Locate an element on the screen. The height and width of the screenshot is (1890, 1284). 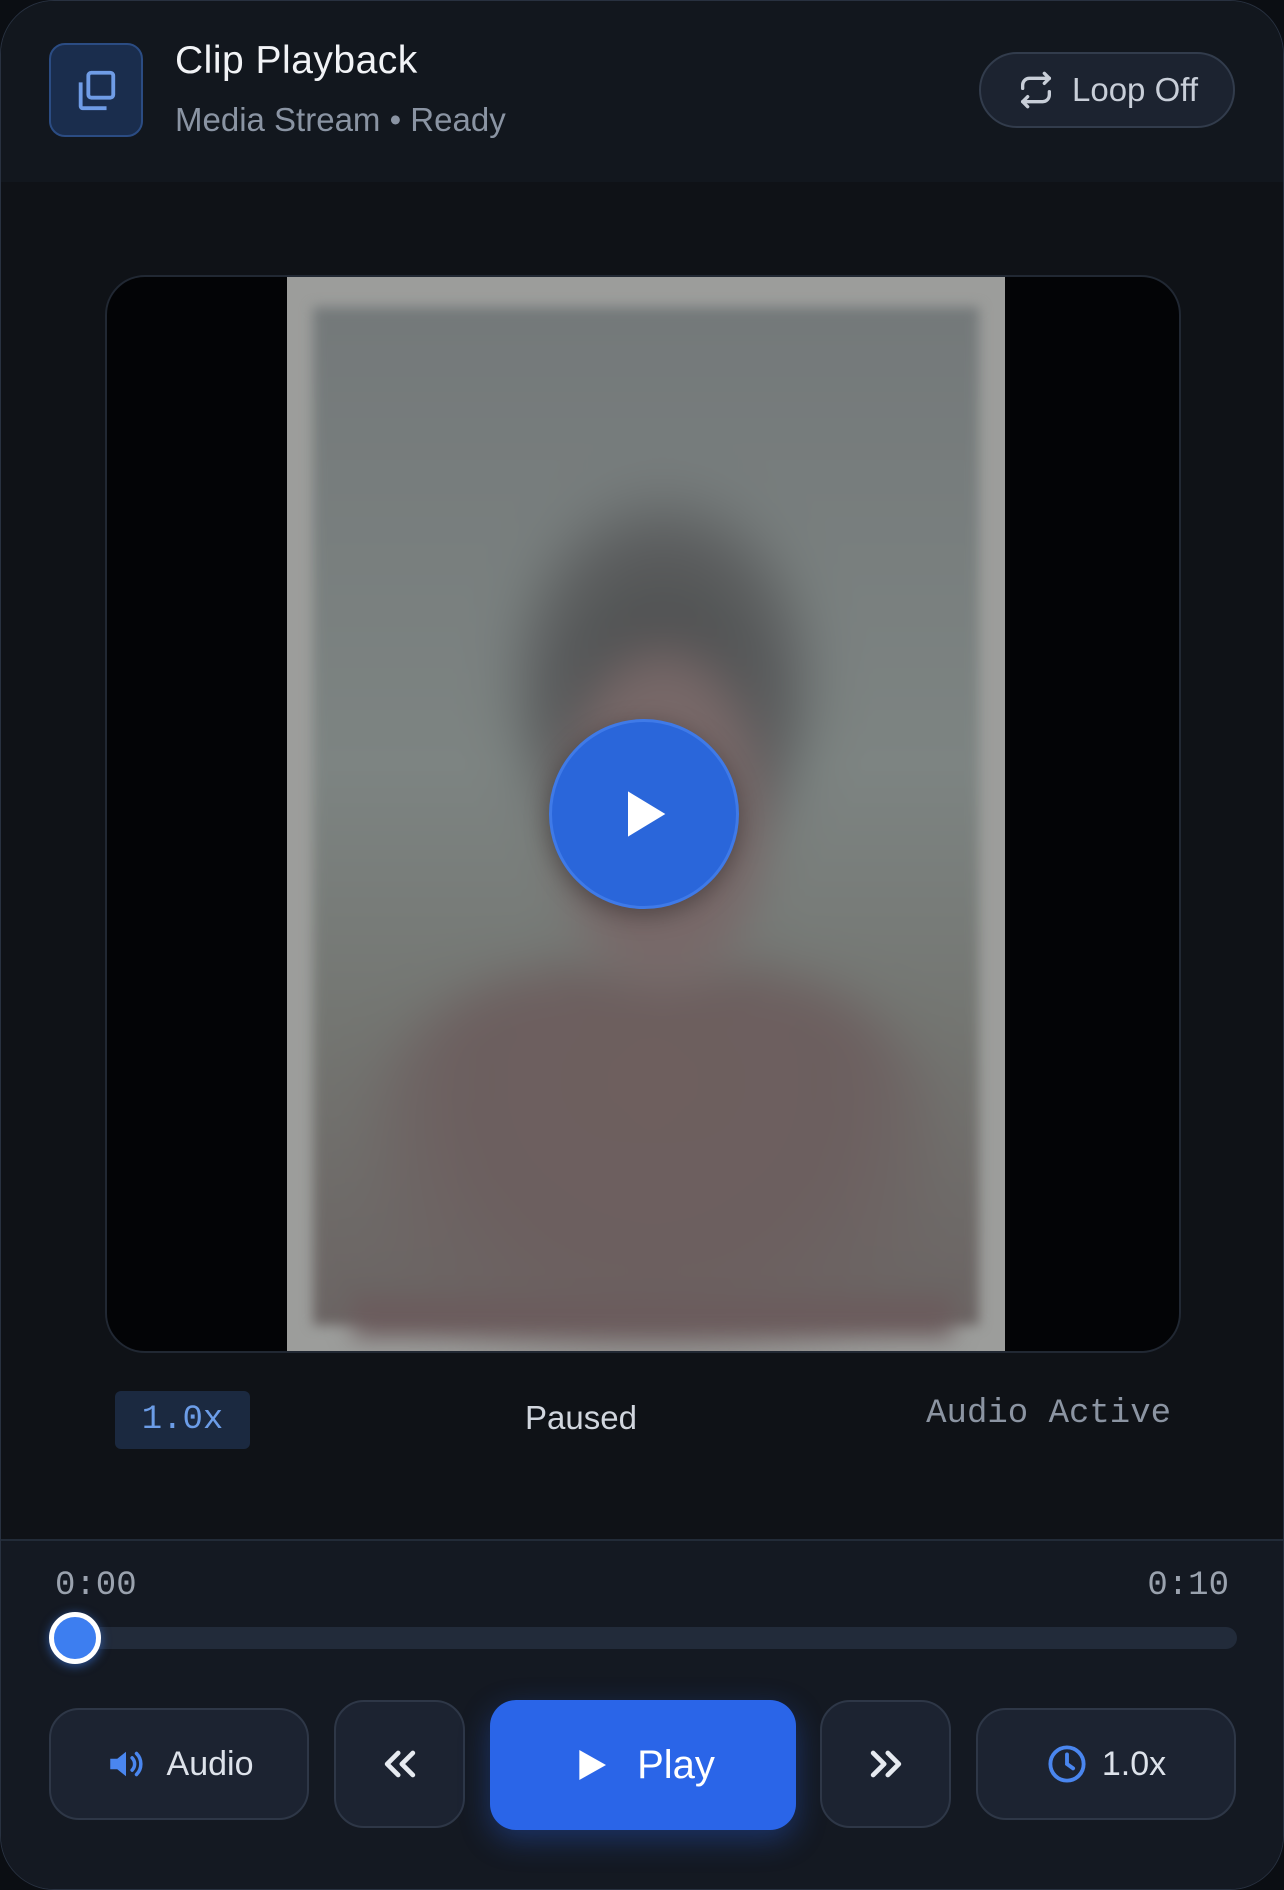
page-title: Clip Playback is located at coordinates (296, 60).